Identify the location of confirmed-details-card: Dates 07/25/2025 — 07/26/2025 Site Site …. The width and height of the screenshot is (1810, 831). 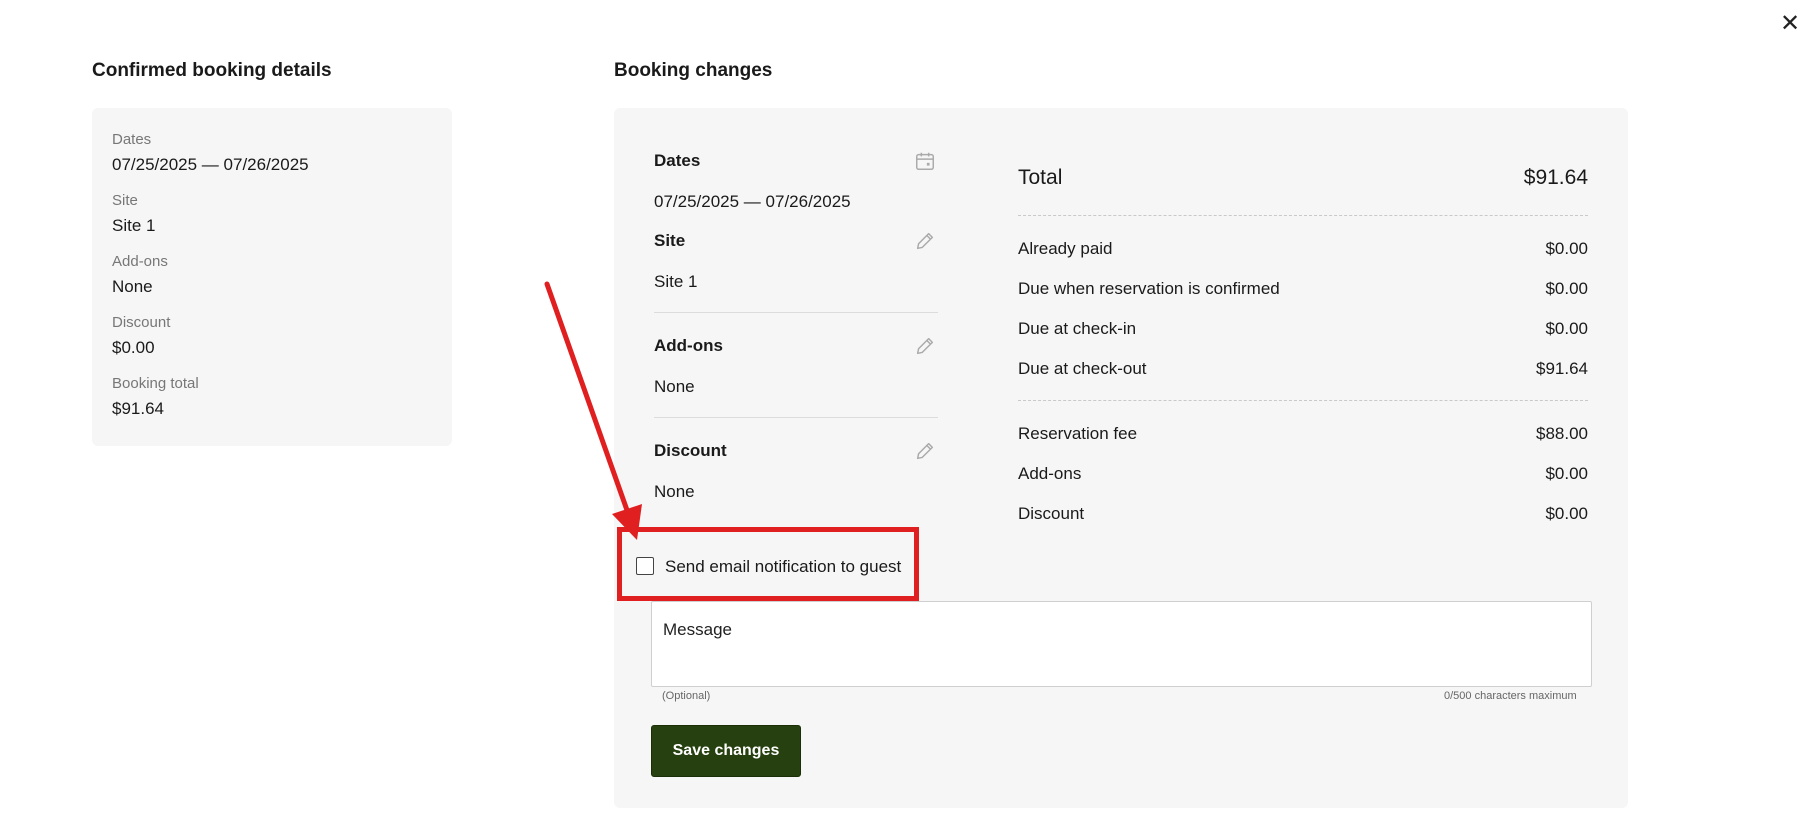
(272, 277).